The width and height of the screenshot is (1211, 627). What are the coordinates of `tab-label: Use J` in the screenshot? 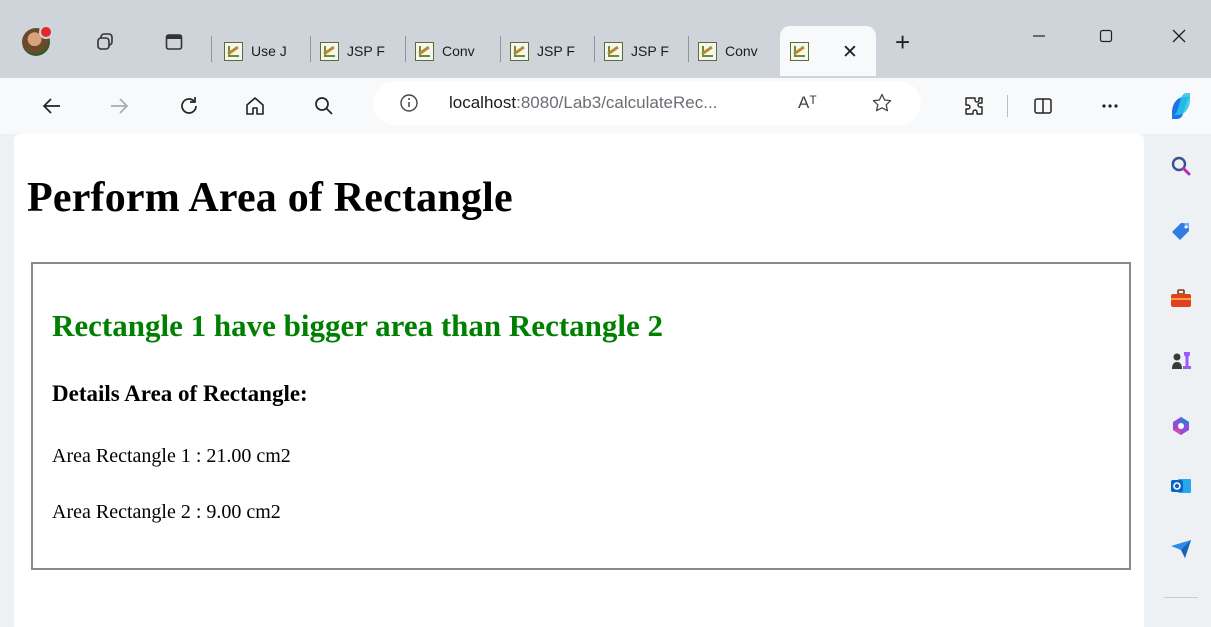 It's located at (269, 51).